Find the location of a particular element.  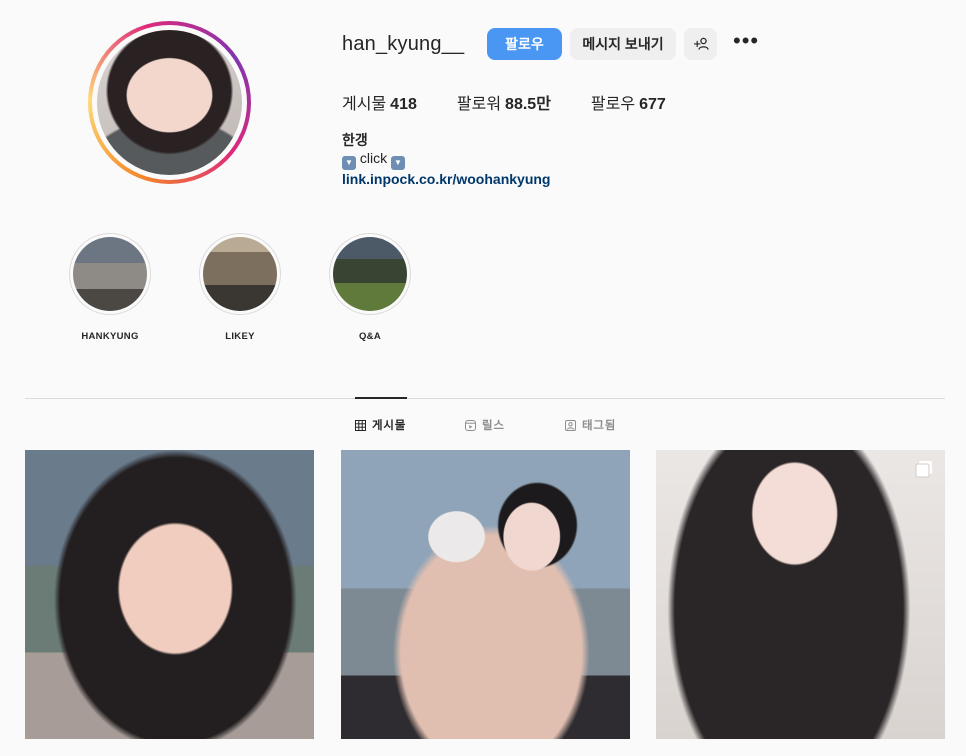

more-options-icon: ••• is located at coordinates (746, 41).